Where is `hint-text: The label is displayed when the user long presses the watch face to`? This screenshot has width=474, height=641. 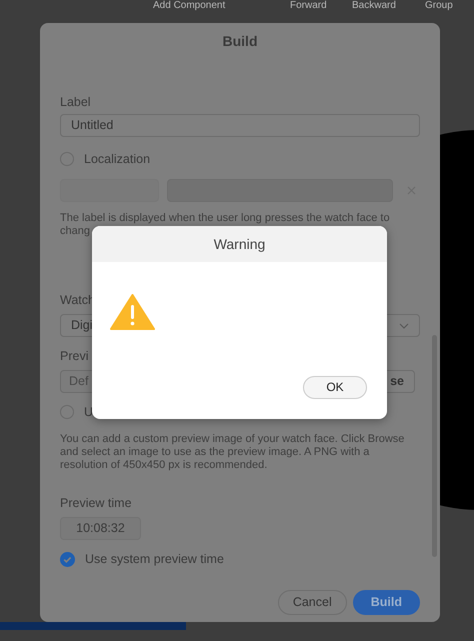
hint-text: The label is displayed when the user long presses the watch face to is located at coordinates (225, 218).